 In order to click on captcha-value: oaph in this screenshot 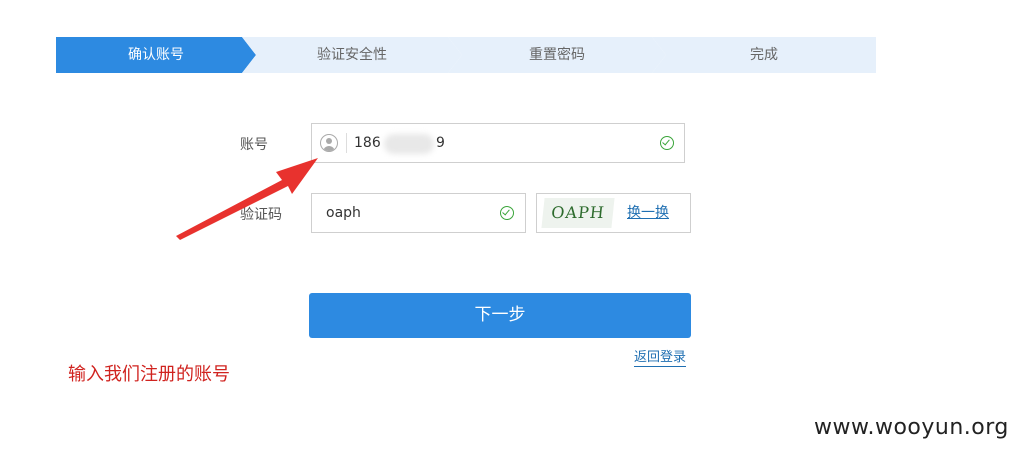, I will do `click(343, 213)`.